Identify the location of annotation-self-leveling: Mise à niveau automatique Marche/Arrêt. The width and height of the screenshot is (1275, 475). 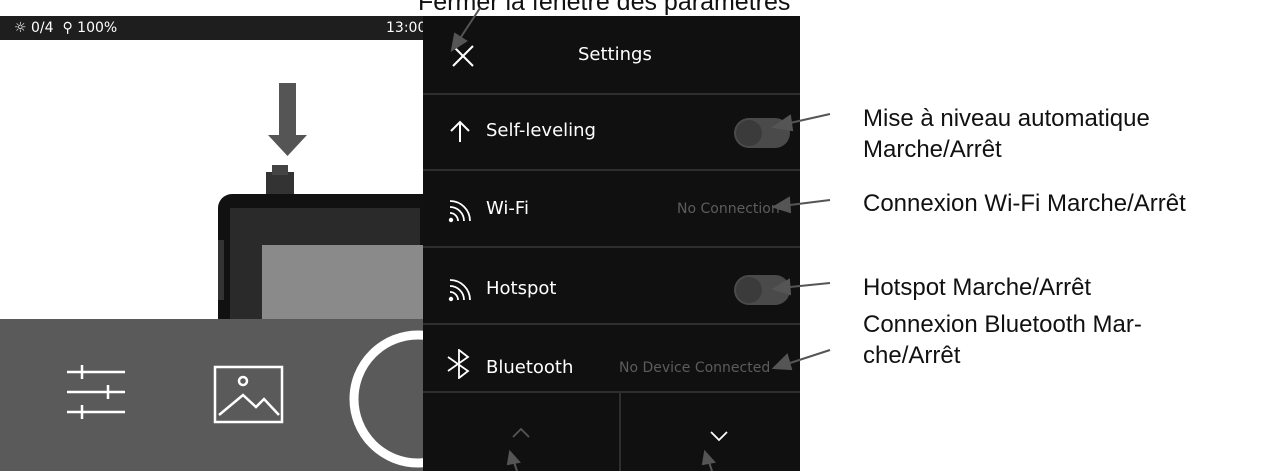
(1006, 134).